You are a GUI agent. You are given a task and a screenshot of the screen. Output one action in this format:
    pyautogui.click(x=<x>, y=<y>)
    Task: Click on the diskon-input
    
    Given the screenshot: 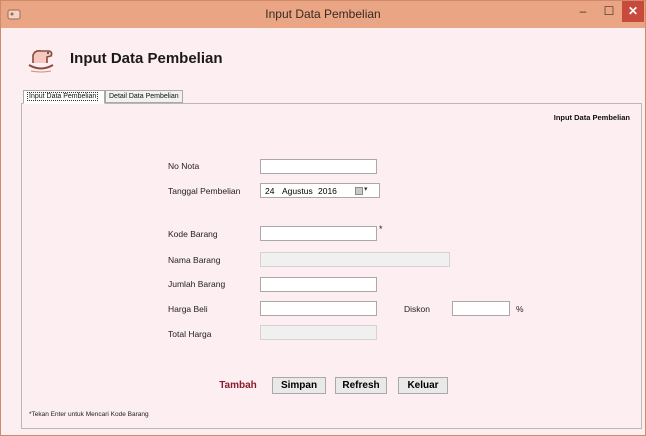 What is the action you would take?
    pyautogui.click(x=481, y=308)
    